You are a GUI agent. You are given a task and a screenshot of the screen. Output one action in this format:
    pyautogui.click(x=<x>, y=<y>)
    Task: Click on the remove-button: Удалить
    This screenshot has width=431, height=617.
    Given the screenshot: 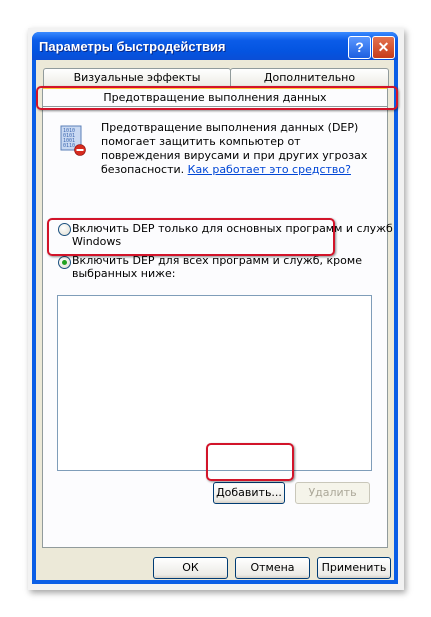 What is the action you would take?
    pyautogui.click(x=332, y=493)
    